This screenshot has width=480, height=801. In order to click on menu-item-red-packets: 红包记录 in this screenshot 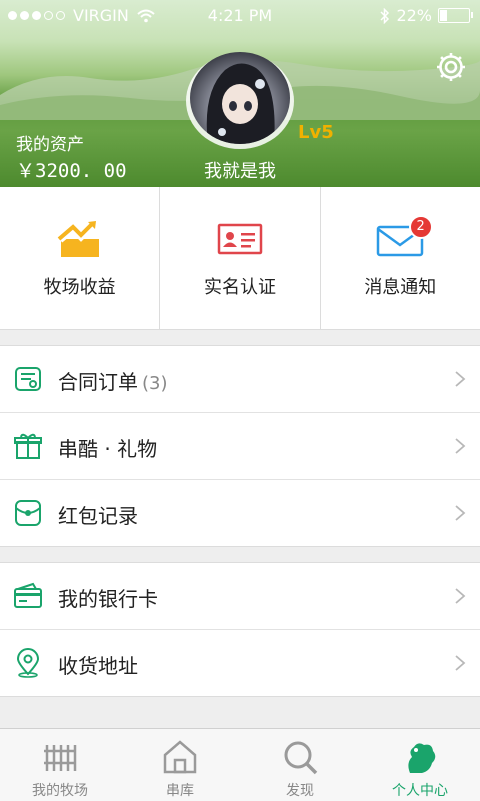, I will do `click(240, 513)`.